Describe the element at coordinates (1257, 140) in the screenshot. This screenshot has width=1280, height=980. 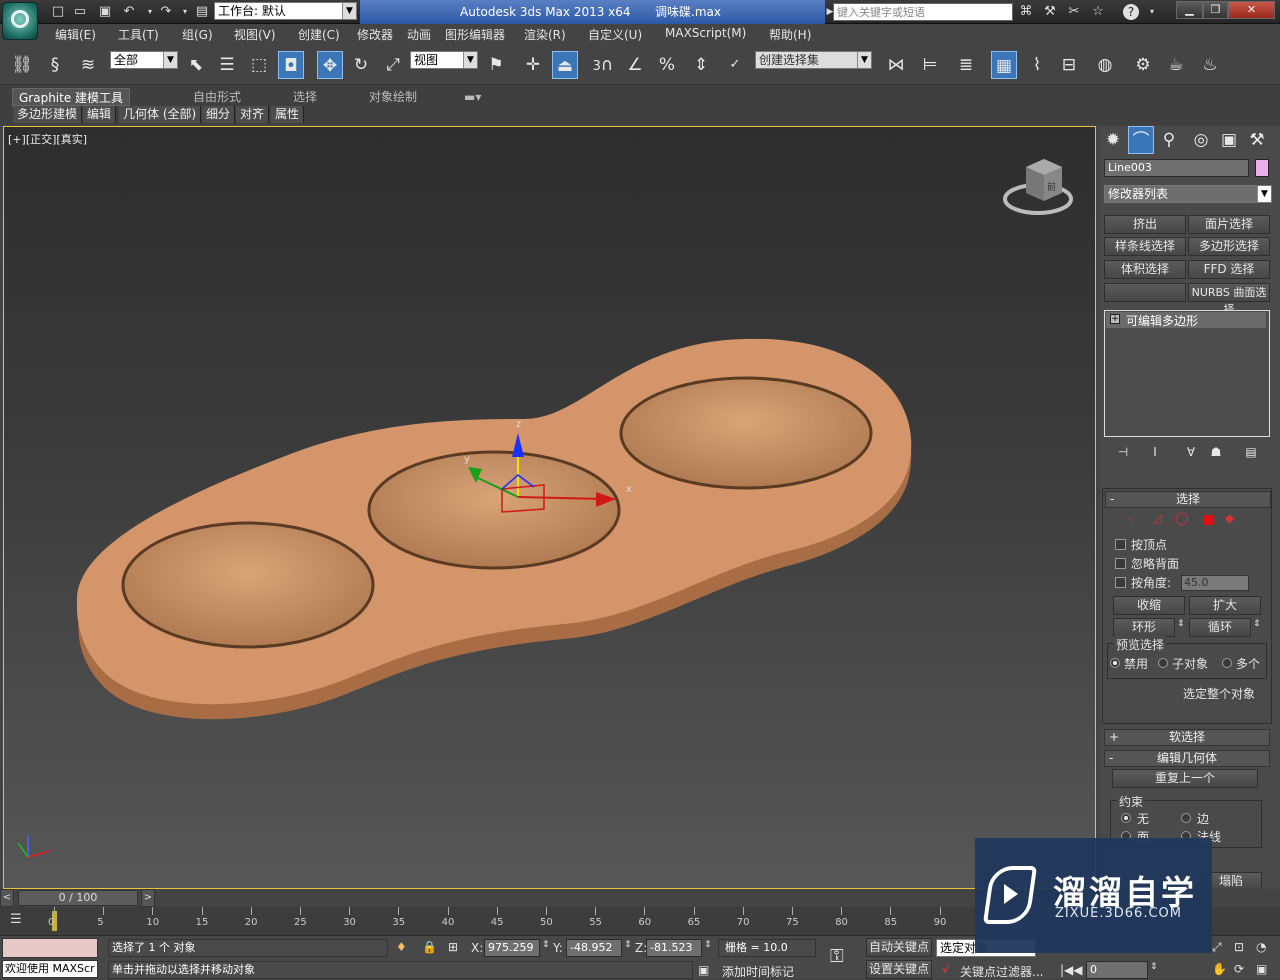
I see `utilities-panel-icon: ⚒` at that location.